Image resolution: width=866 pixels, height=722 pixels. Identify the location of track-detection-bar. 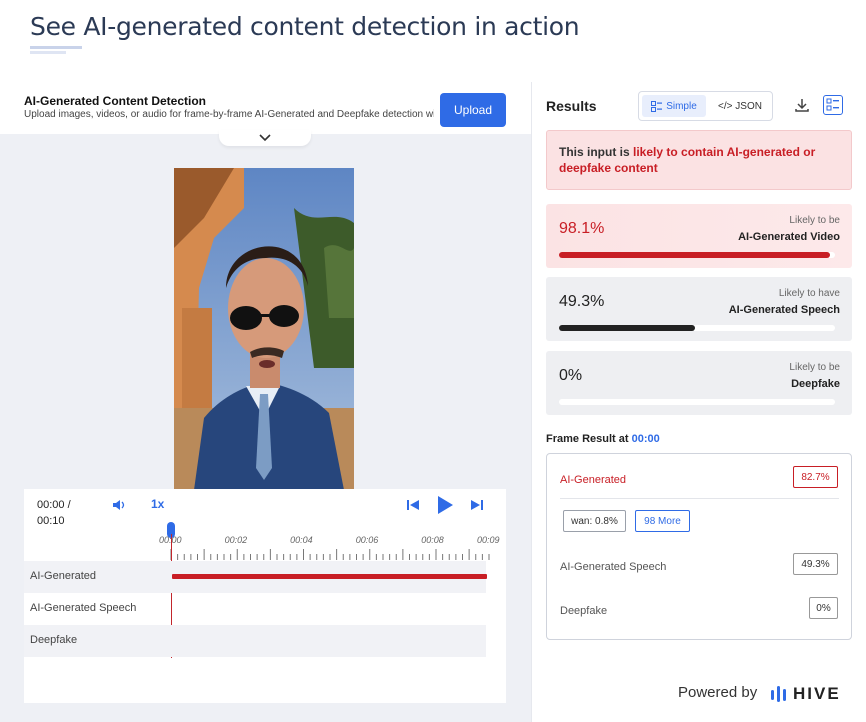
(329, 576).